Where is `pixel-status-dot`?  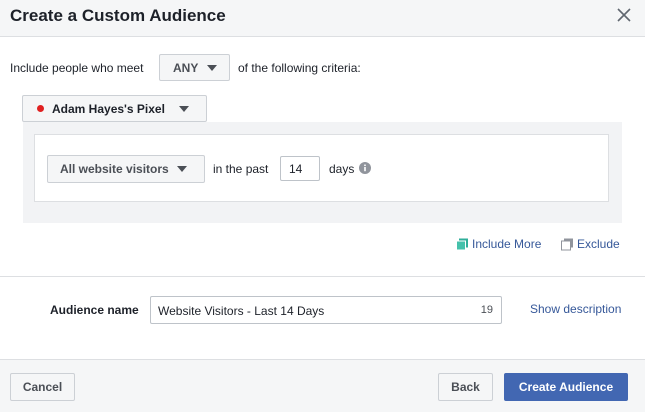 pixel-status-dot is located at coordinates (40, 108).